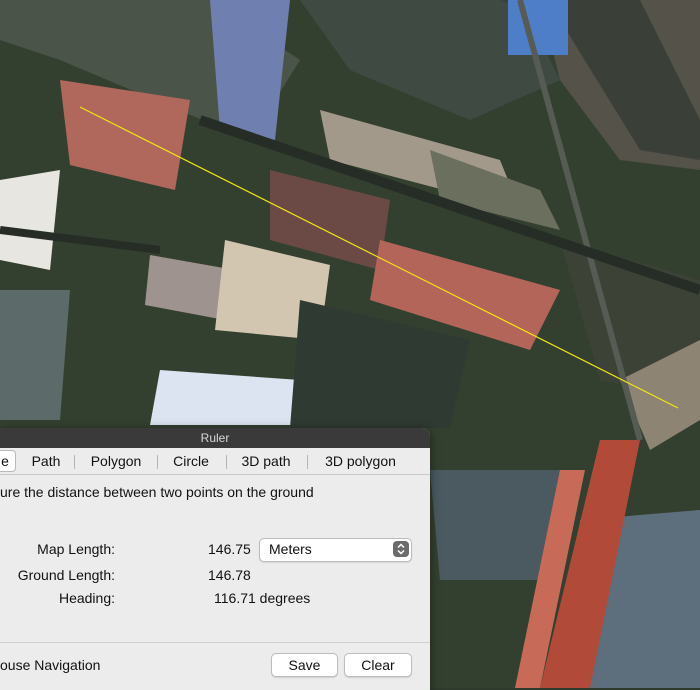 This screenshot has width=700, height=690. I want to click on tab-line: e, so click(8, 461).